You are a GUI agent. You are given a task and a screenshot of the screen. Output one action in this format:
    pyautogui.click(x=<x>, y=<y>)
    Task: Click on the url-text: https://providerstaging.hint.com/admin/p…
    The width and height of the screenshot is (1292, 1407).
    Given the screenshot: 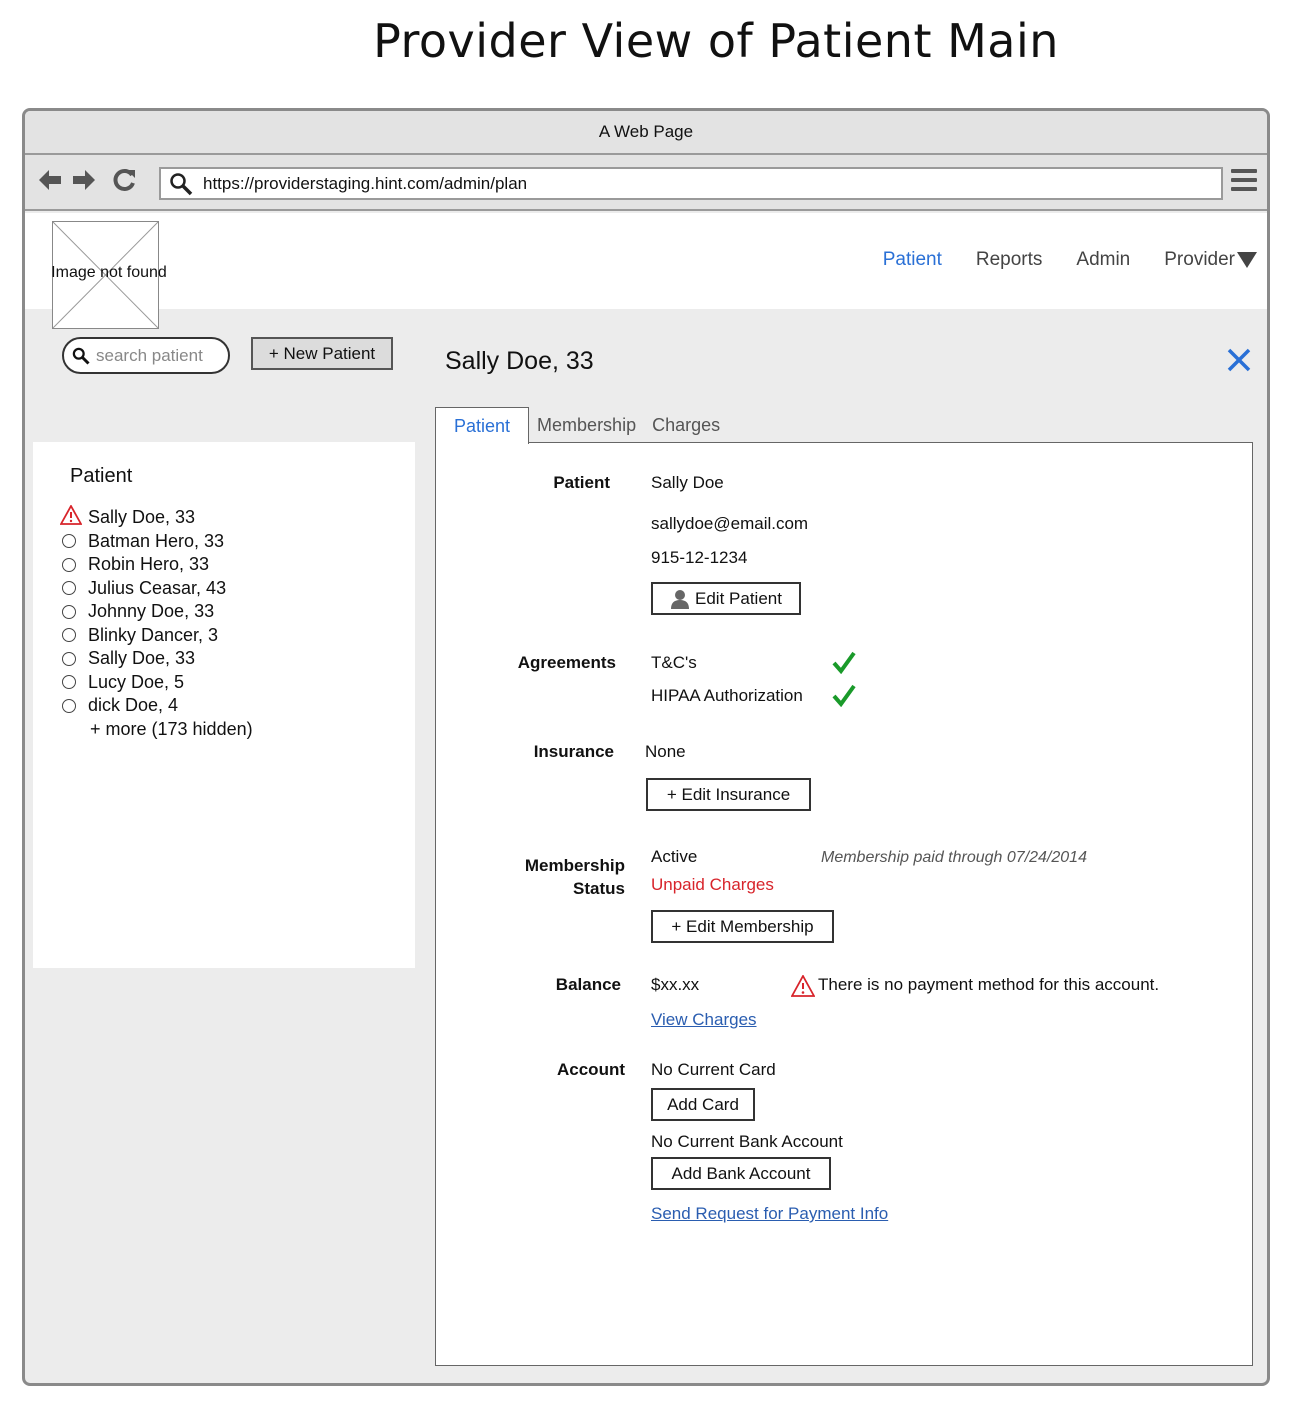 What is the action you would take?
    pyautogui.click(x=365, y=183)
    